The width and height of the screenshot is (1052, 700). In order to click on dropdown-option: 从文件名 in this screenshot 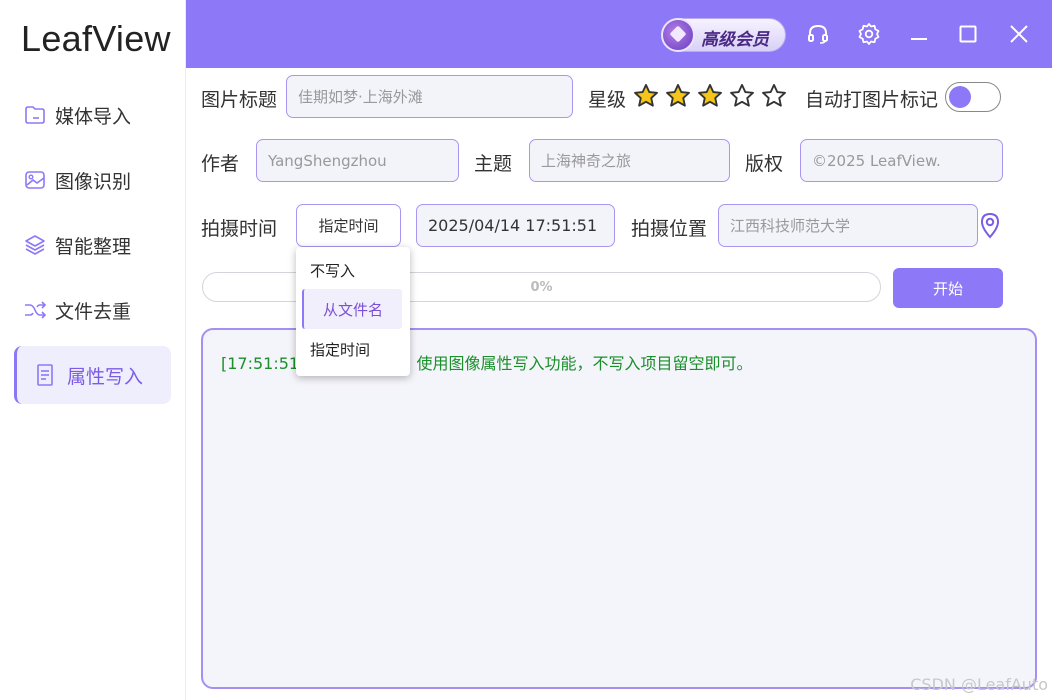, I will do `click(352, 309)`.